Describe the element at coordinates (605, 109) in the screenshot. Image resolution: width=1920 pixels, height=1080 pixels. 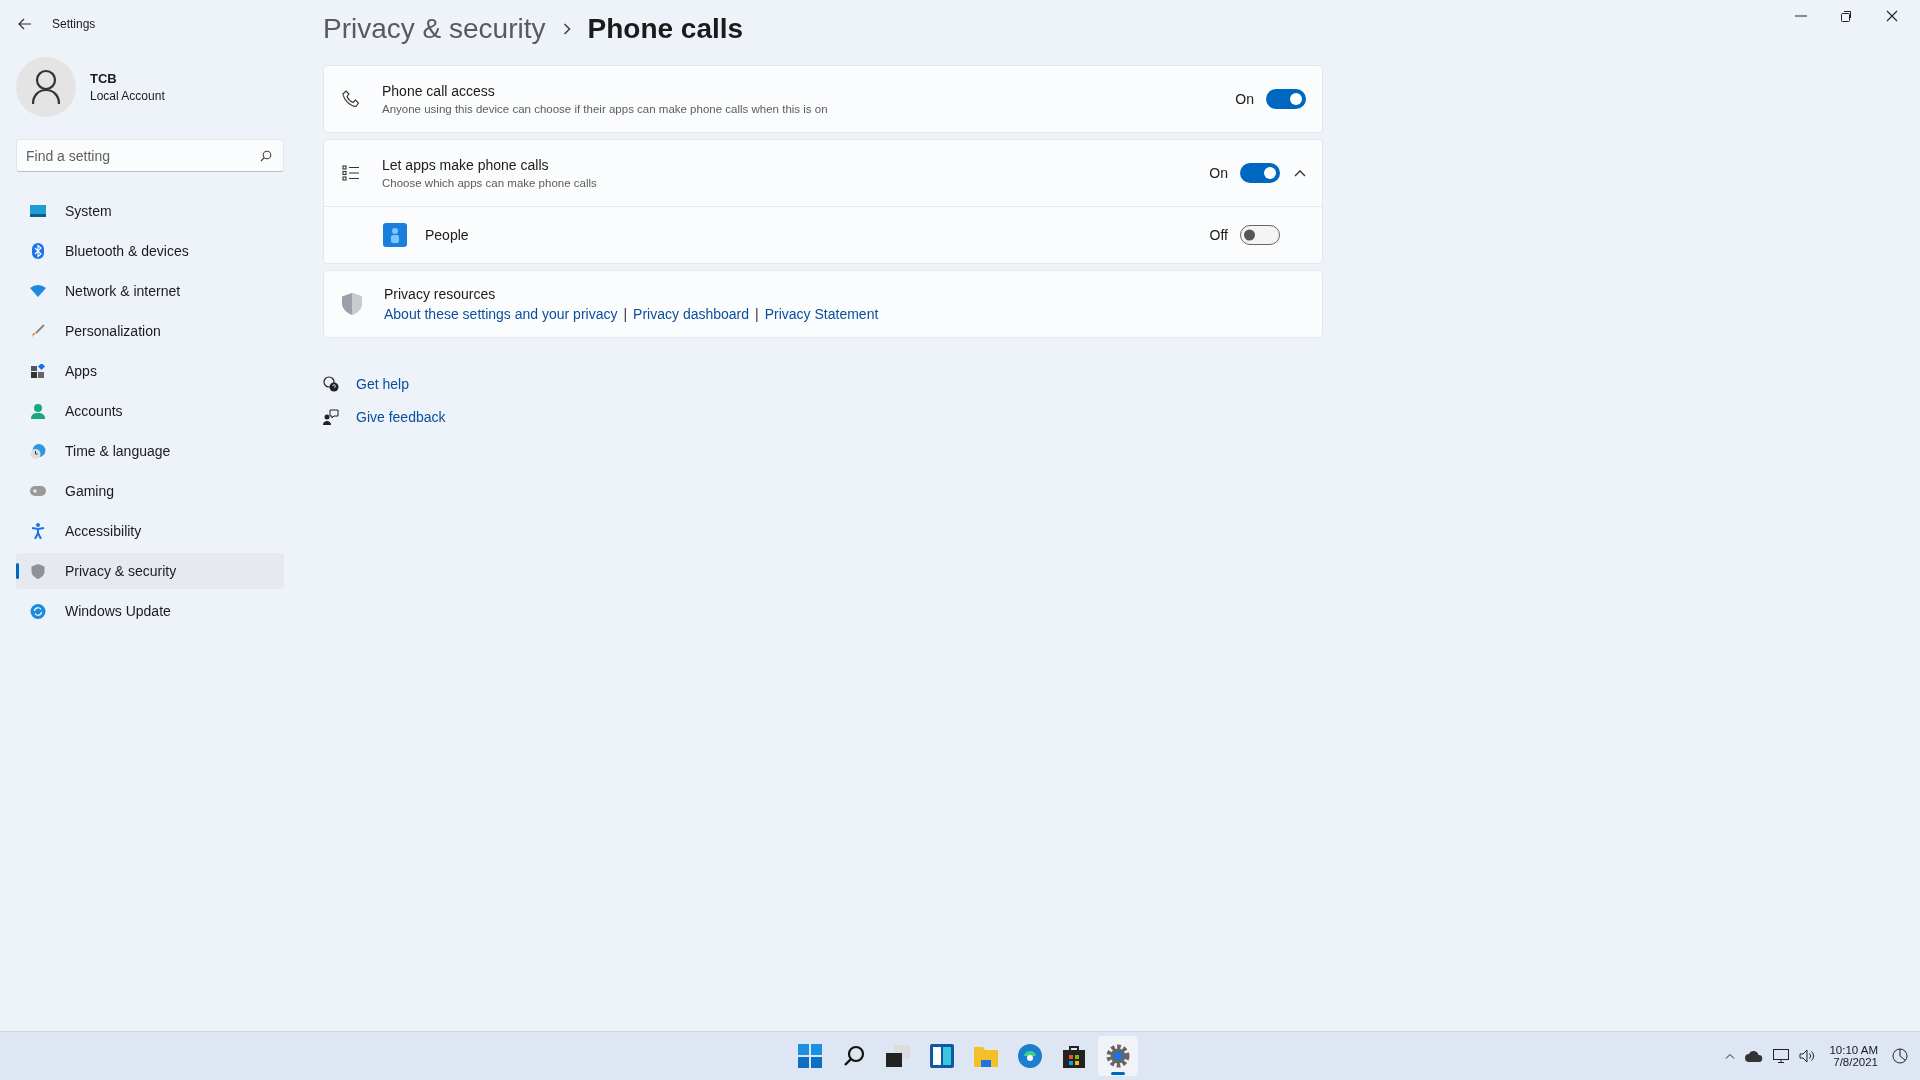
I see `setting-description: Anyone using this device can choose if their apps can make phone calls when this is on` at that location.